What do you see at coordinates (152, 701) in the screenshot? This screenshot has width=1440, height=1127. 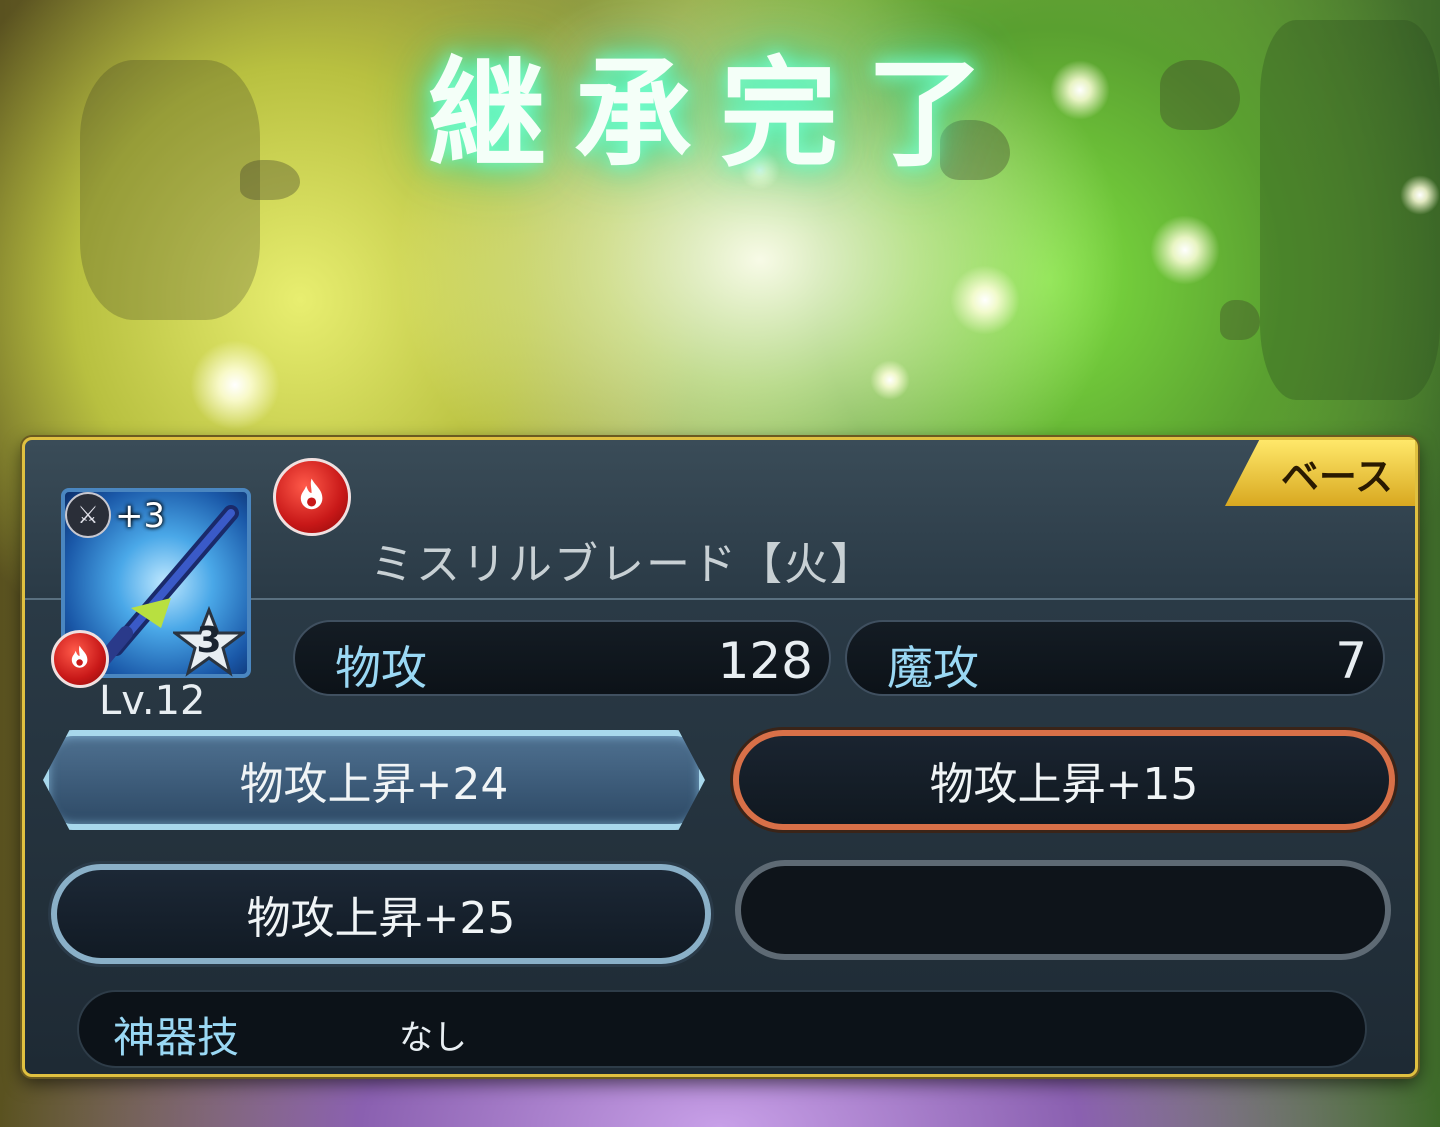 I see `item-level: Lv.12` at bounding box center [152, 701].